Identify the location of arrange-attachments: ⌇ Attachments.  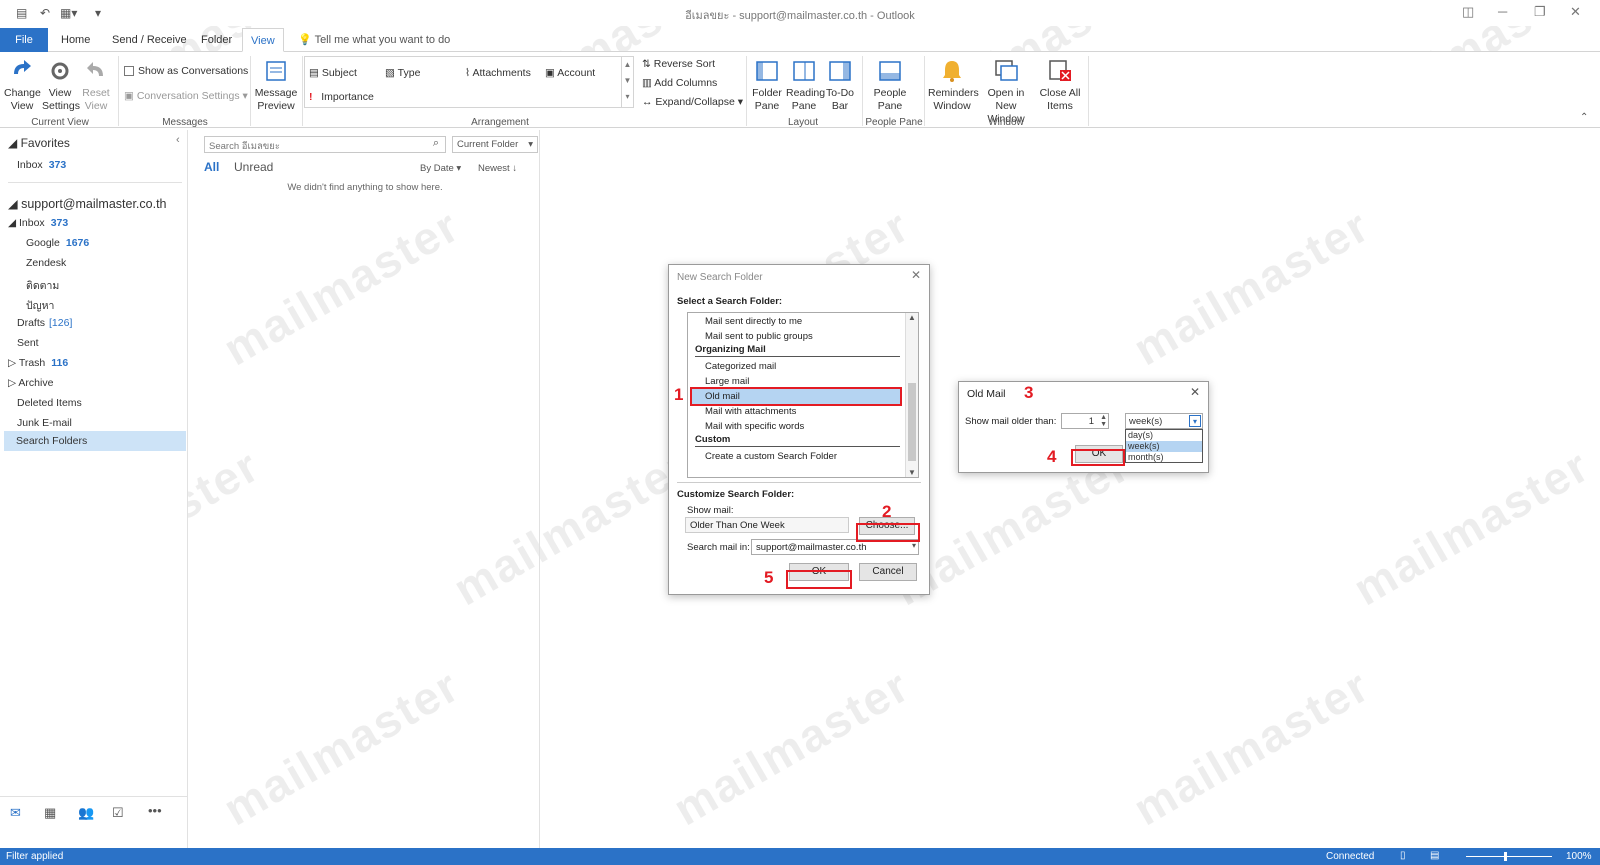
(498, 73).